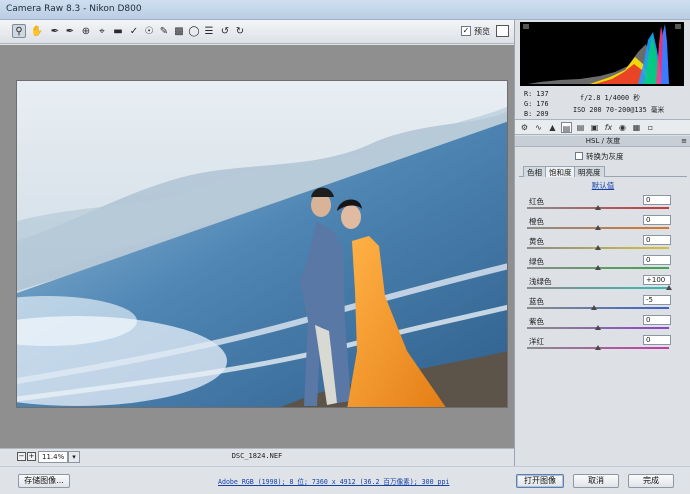  What do you see at coordinates (534, 171) in the screenshot?
I see `tab-hue: 色相` at bounding box center [534, 171].